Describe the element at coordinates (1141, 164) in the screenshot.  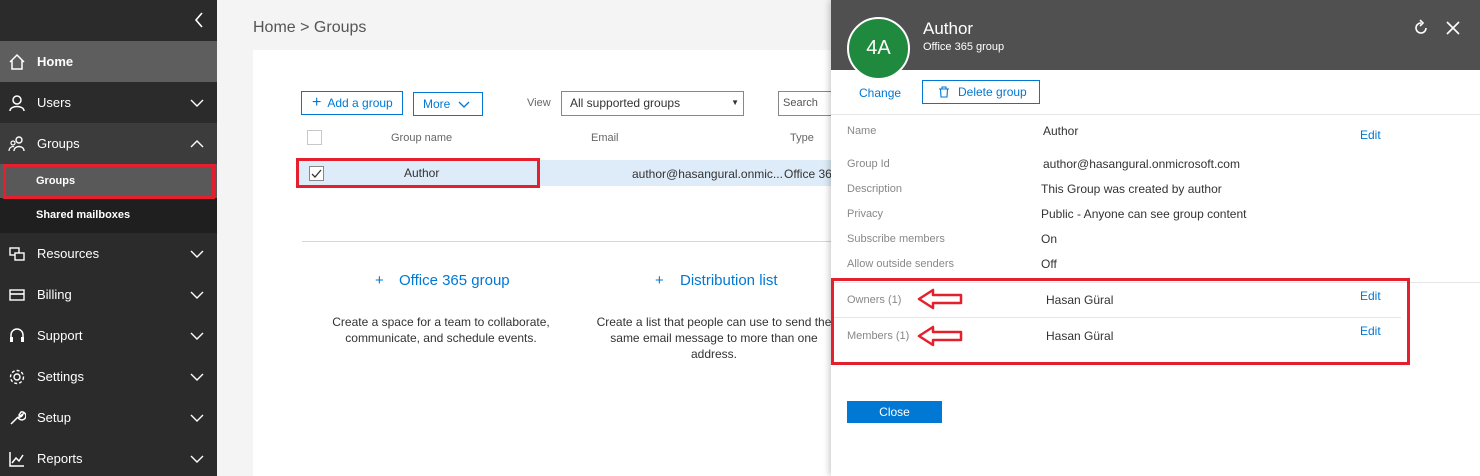
I see `field-value-group-id: author@hasangural.onmicrosoft.com` at that location.